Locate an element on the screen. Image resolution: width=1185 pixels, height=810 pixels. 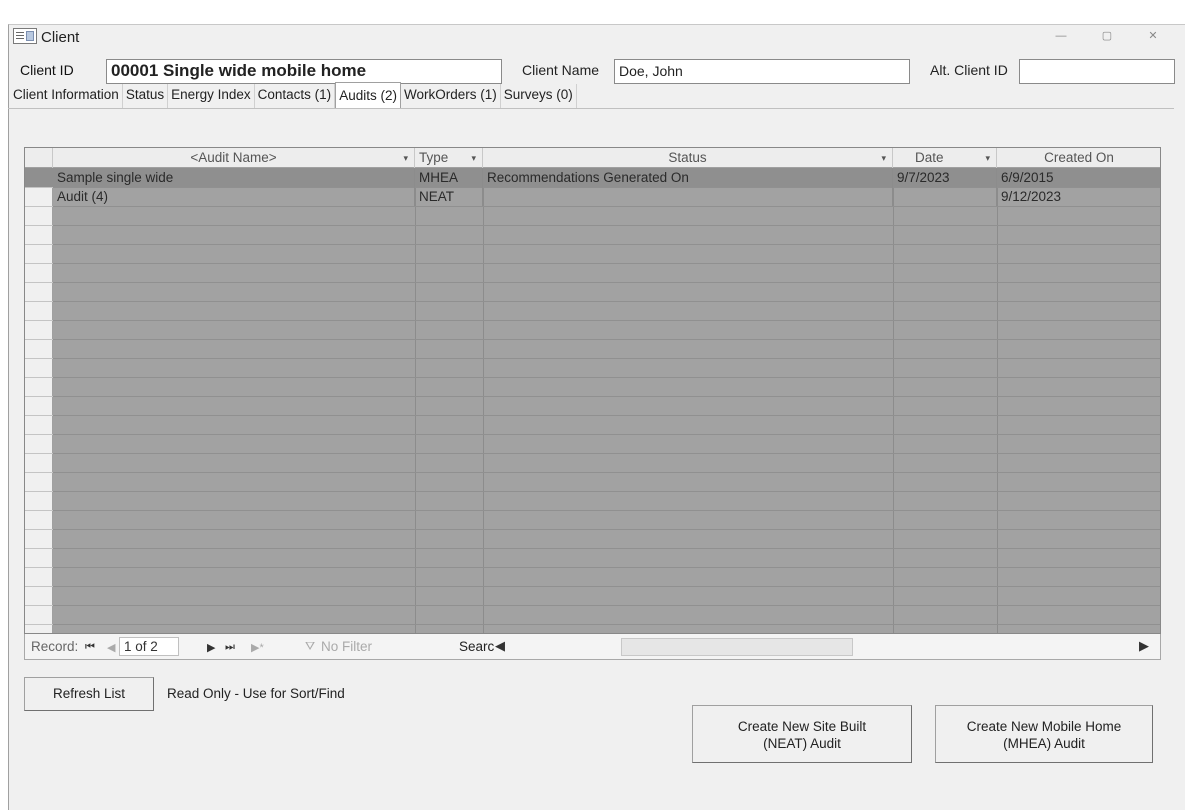
search-box: Searc is located at coordinates (476, 646).